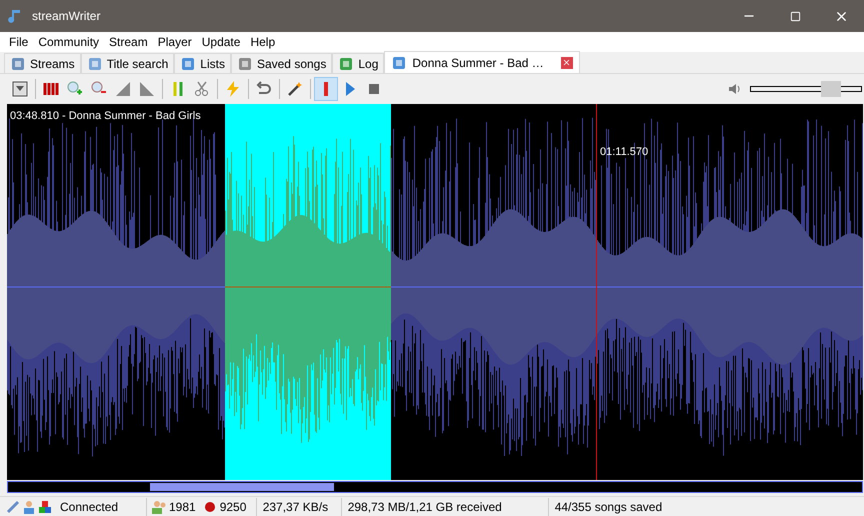 The width and height of the screenshot is (864, 516). I want to click on listener-count: 1981, so click(182, 507).